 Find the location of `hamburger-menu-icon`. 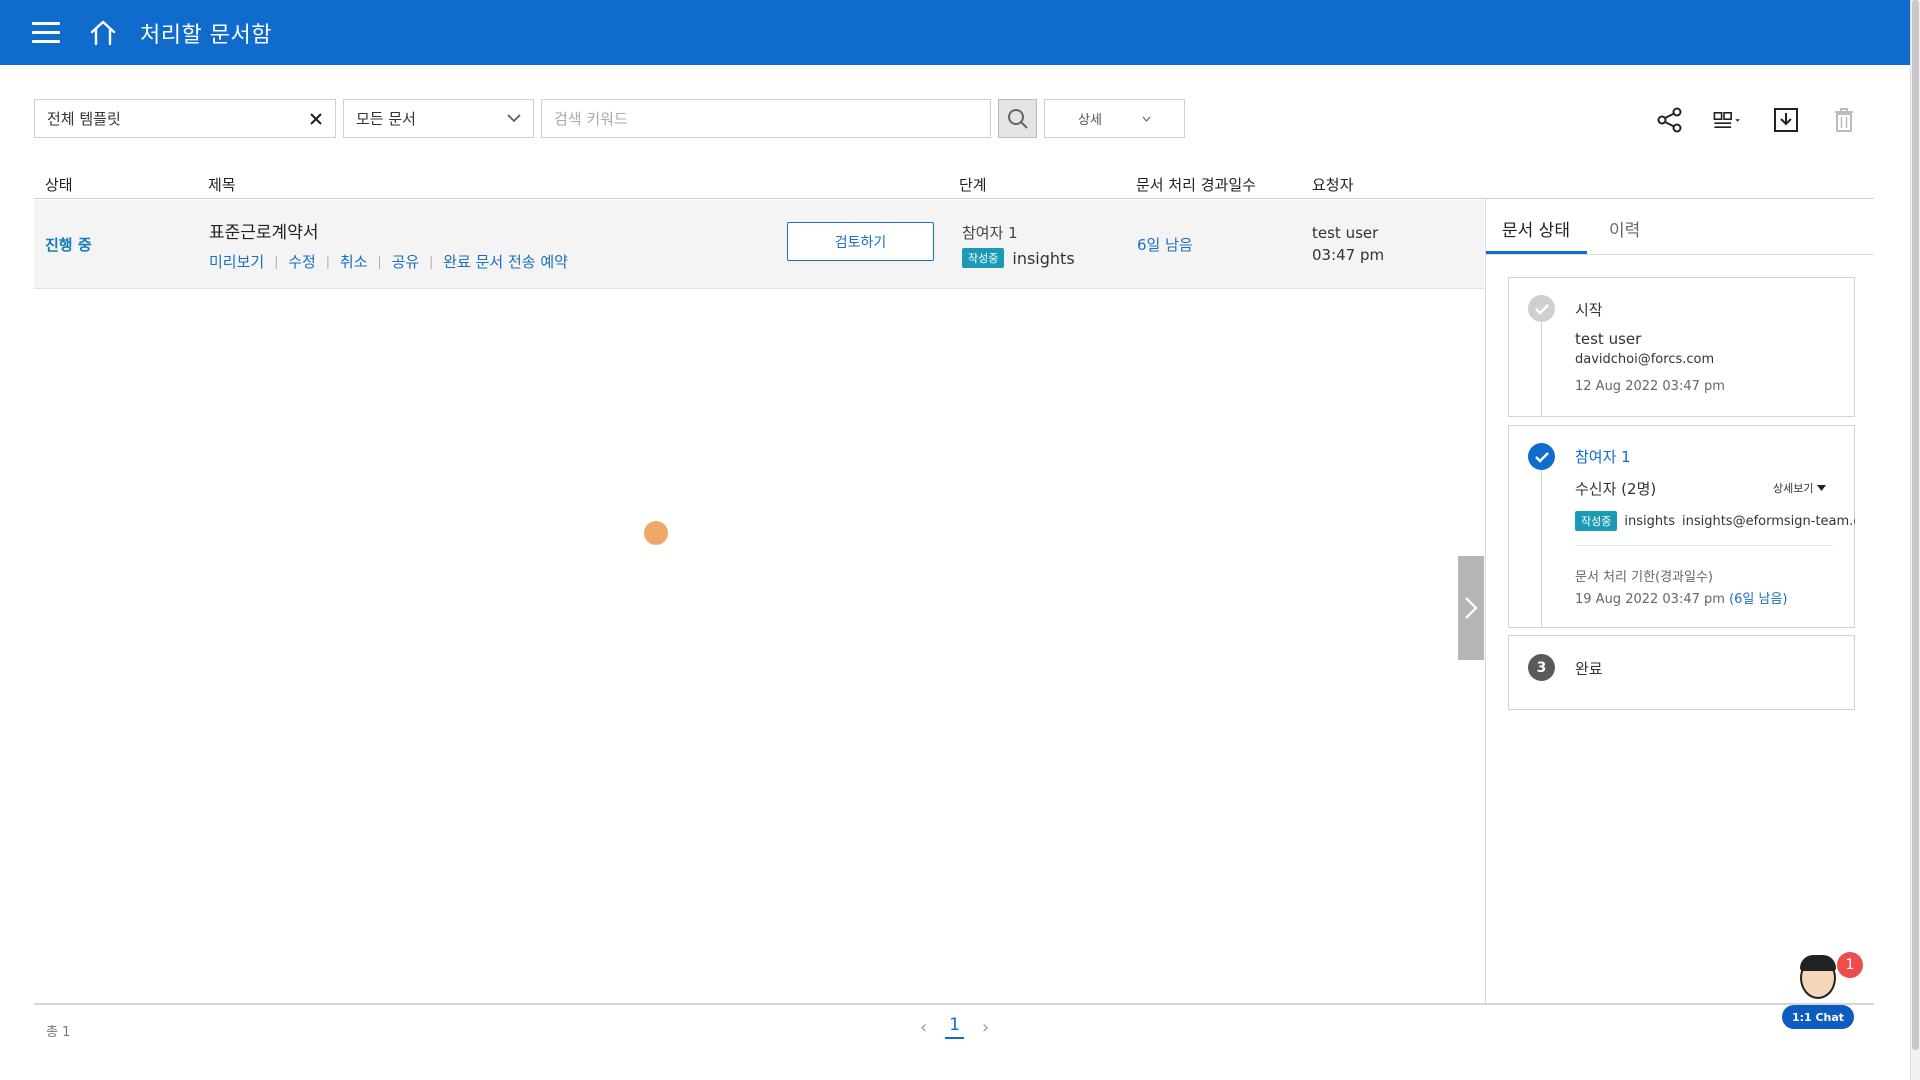

hamburger-menu-icon is located at coordinates (46, 32).